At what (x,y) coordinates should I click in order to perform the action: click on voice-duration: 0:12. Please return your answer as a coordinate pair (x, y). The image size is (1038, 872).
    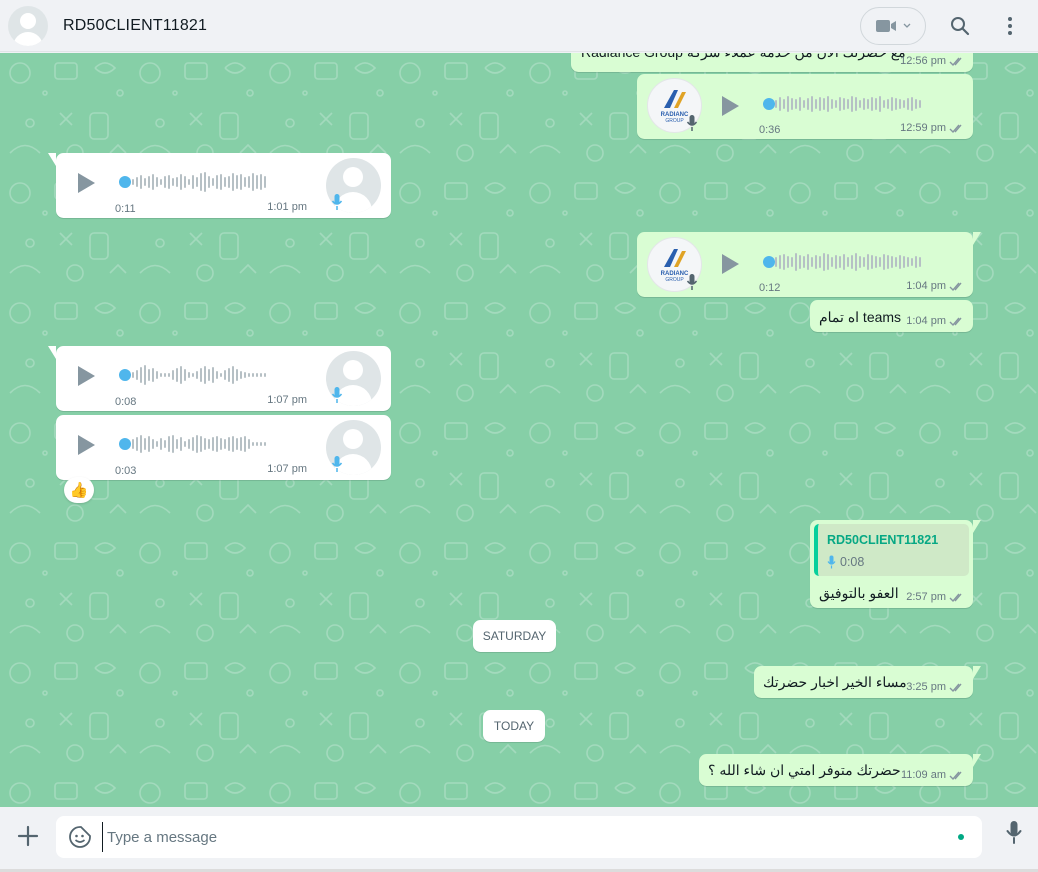
    Looking at the image, I should click on (770, 288).